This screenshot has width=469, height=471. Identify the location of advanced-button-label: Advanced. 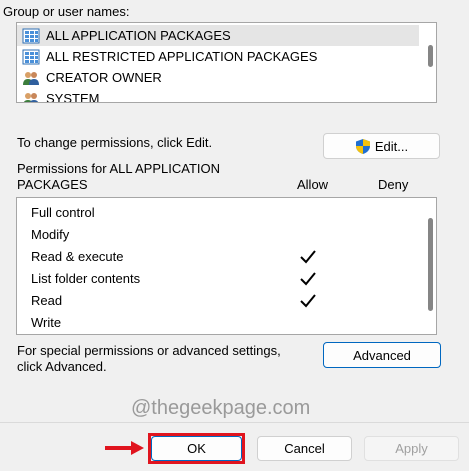
(382, 355).